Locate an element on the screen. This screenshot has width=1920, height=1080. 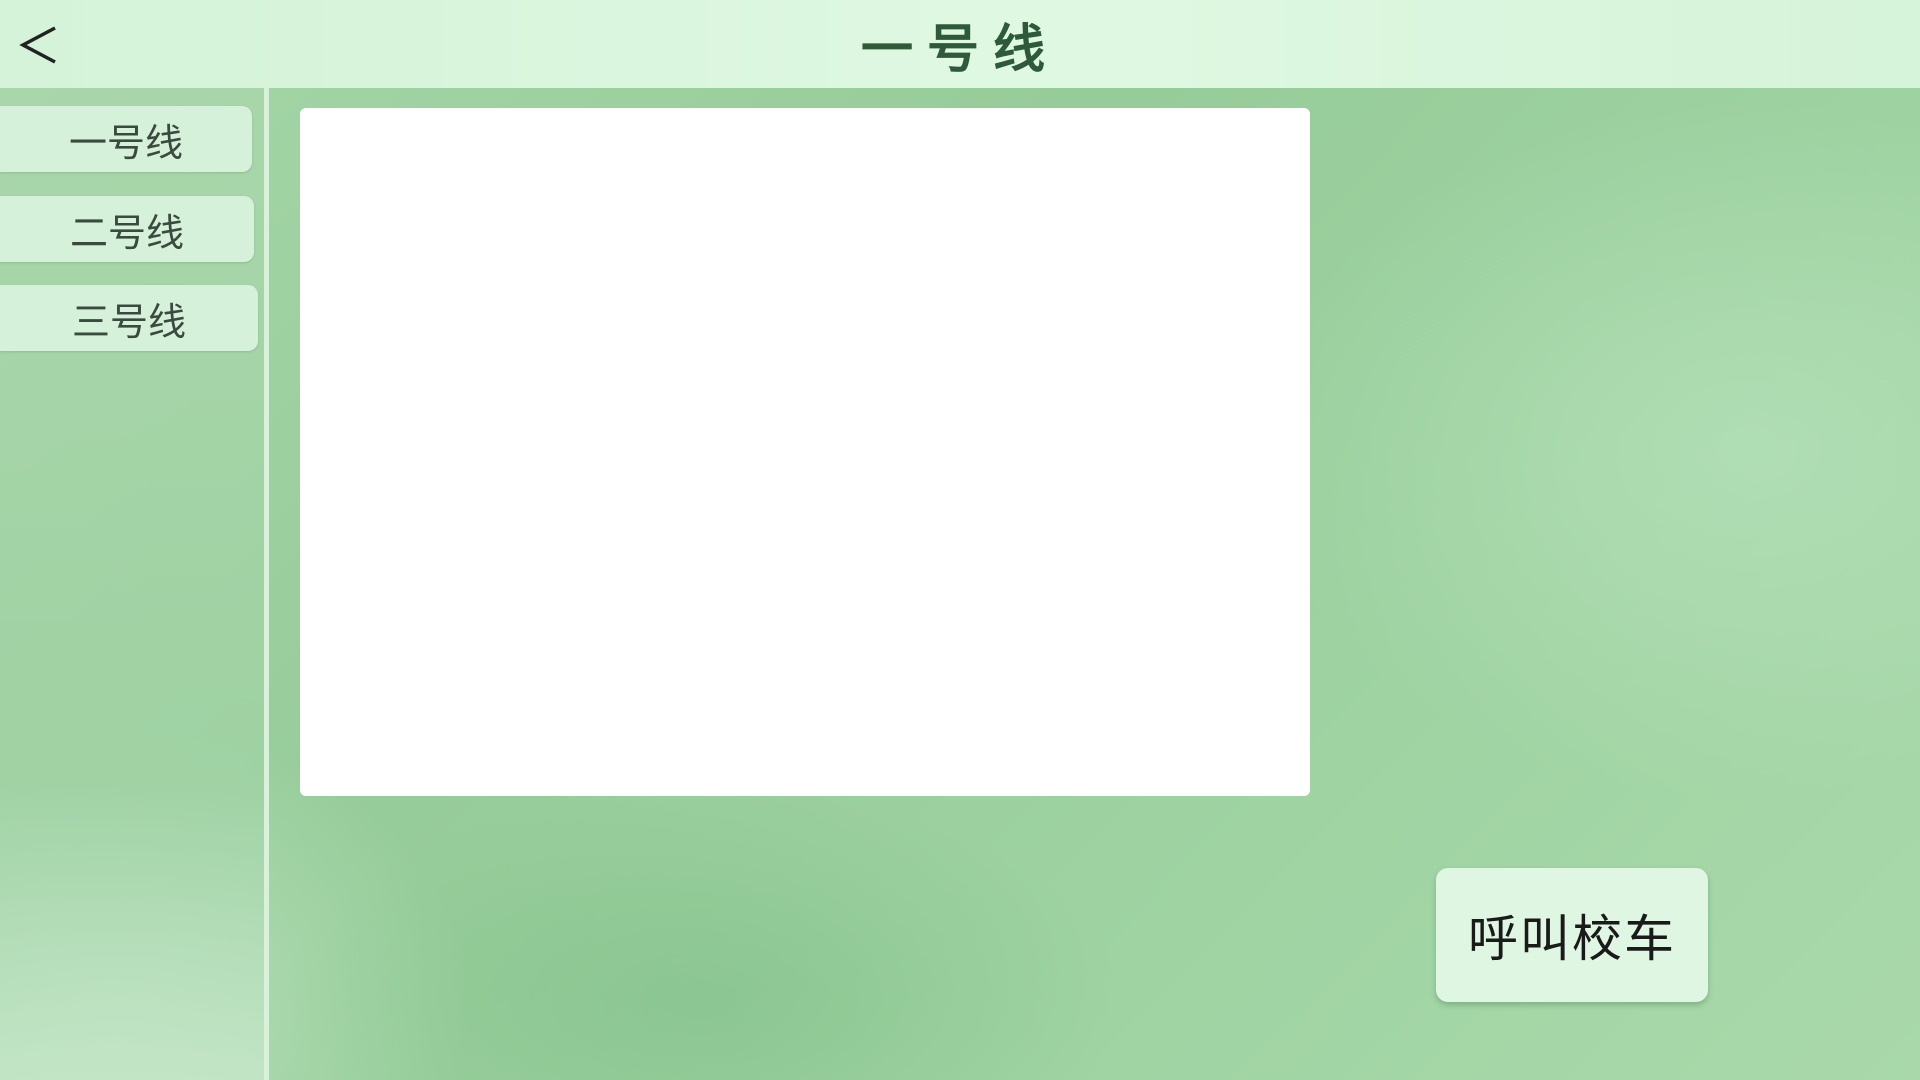
sidebar-item-line-3: 三号线 is located at coordinates (129, 318).